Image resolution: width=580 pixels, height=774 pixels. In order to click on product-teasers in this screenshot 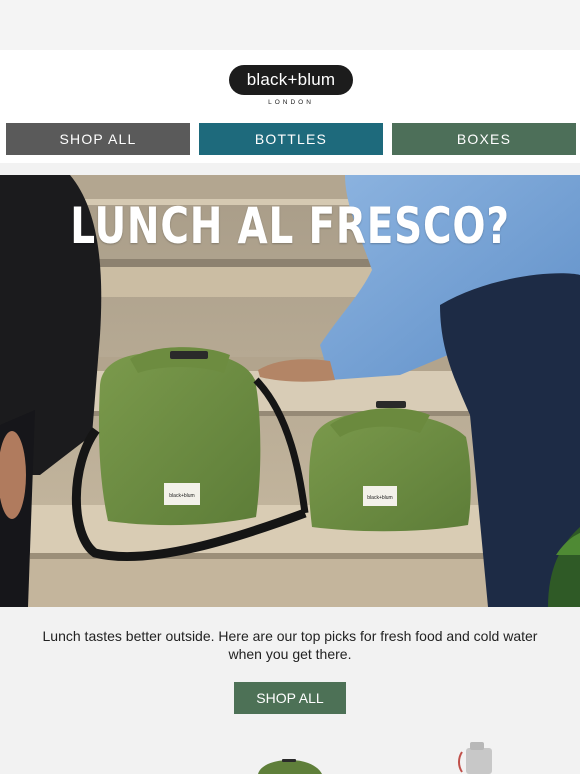, I will do `click(375, 758)`.